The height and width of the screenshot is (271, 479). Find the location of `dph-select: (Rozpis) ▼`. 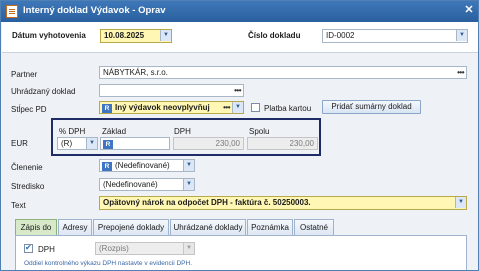

dph-select: (Rozpis) ▼ is located at coordinates (145, 248).